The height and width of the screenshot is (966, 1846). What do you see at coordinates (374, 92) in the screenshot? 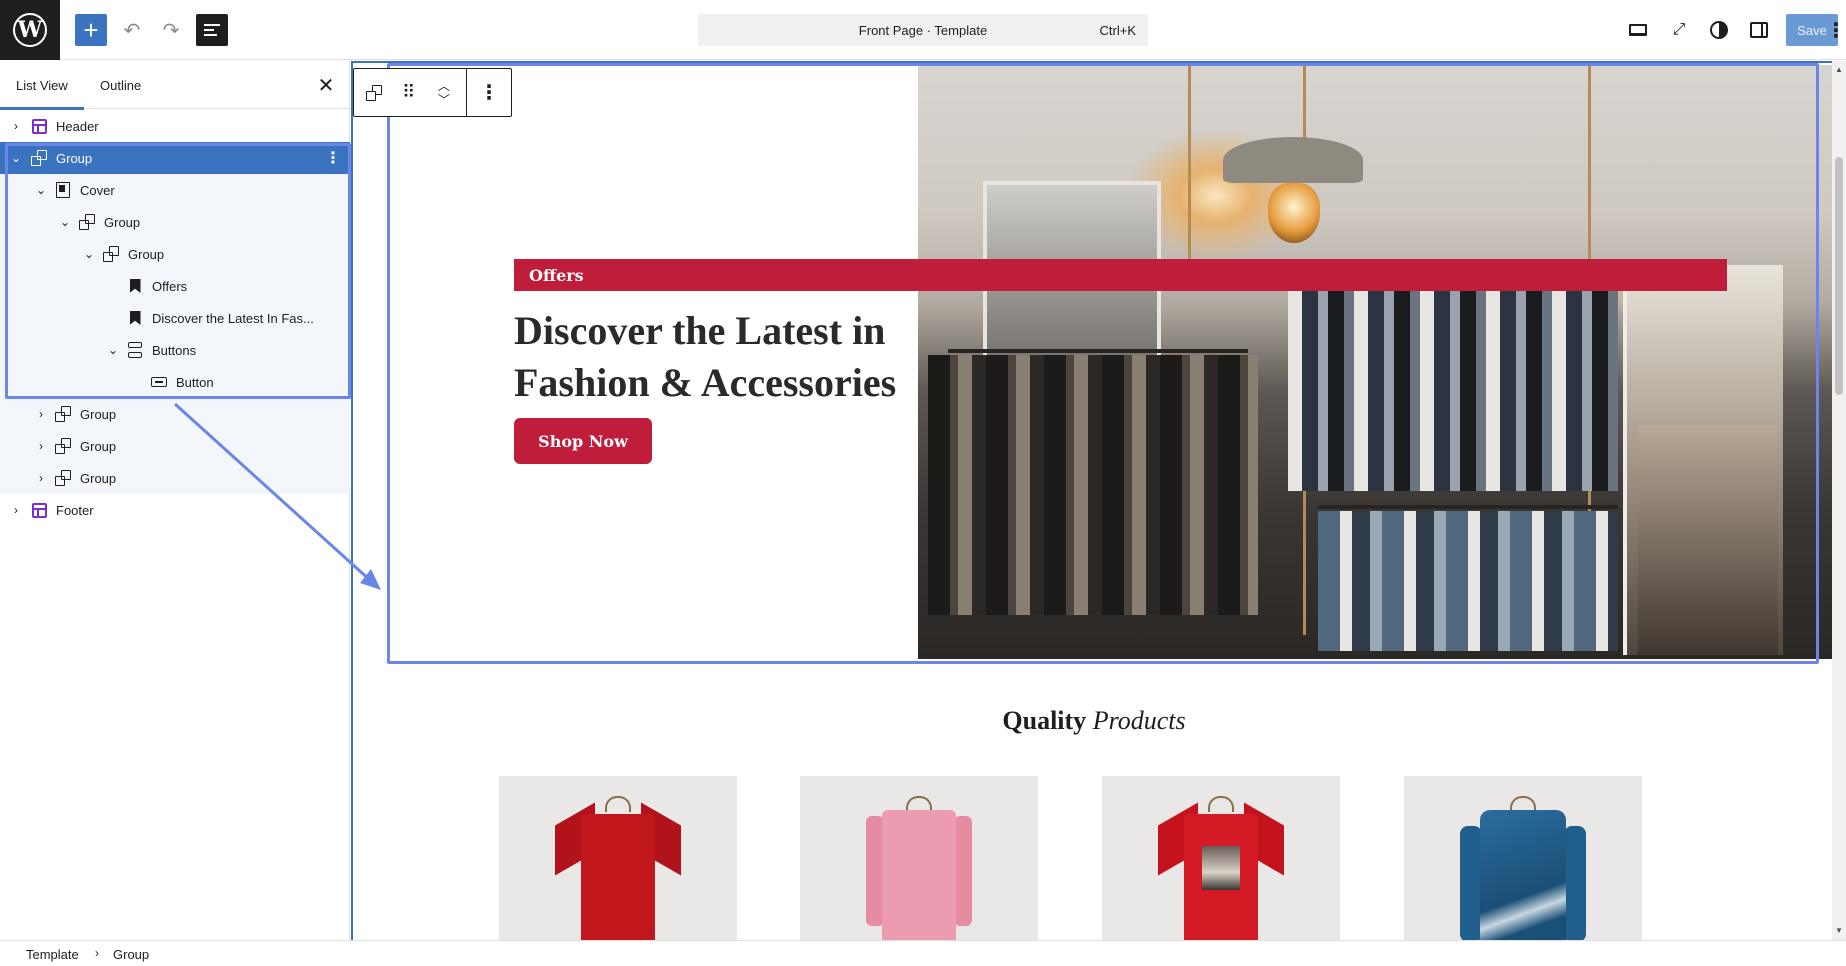
I see `select-parent-button` at bounding box center [374, 92].